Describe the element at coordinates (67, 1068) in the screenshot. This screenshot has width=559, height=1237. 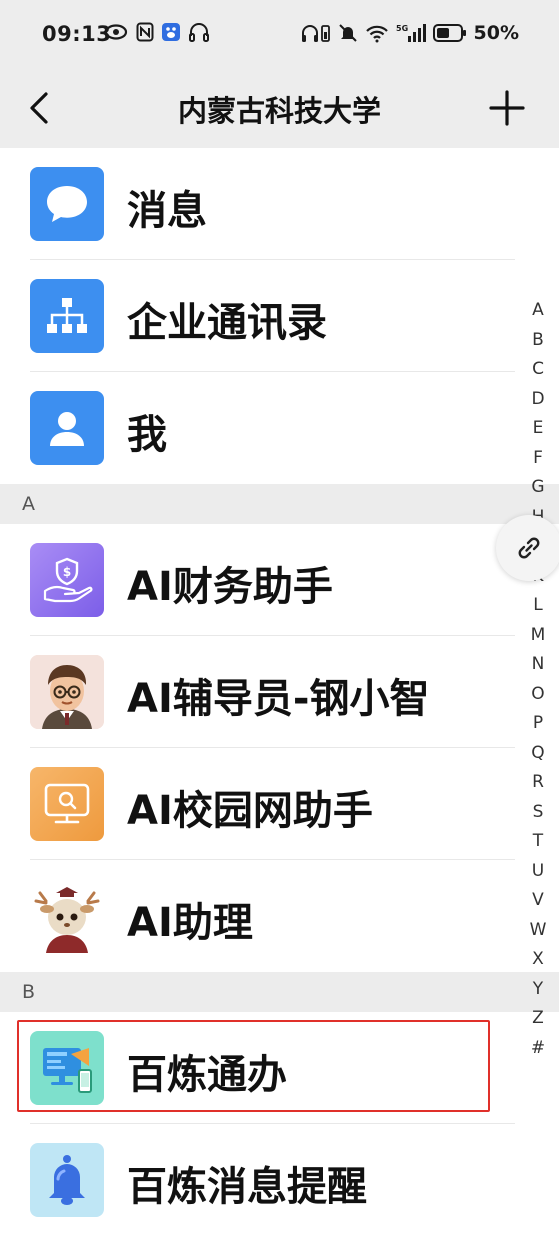
I see `screen-flag-icon` at that location.